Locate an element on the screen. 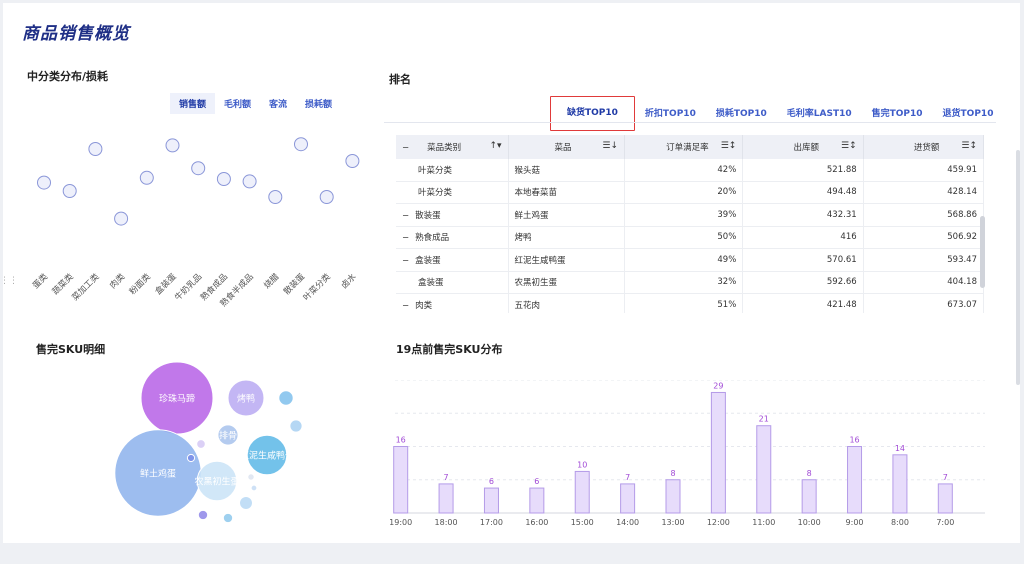 This screenshot has height=564, width=1024. tab-margin-last10: 毛利率LAST10 is located at coordinates (819, 114).